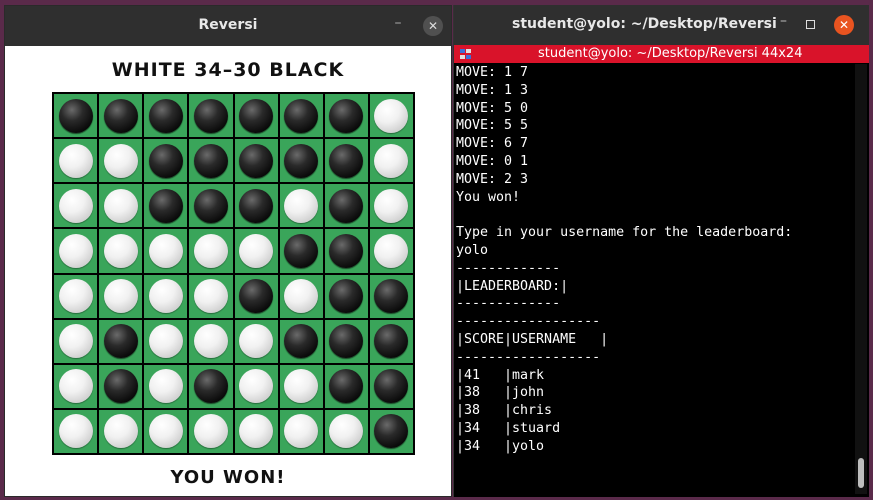  I want to click on terminal-line: MOVE: 1 3, so click(492, 90).